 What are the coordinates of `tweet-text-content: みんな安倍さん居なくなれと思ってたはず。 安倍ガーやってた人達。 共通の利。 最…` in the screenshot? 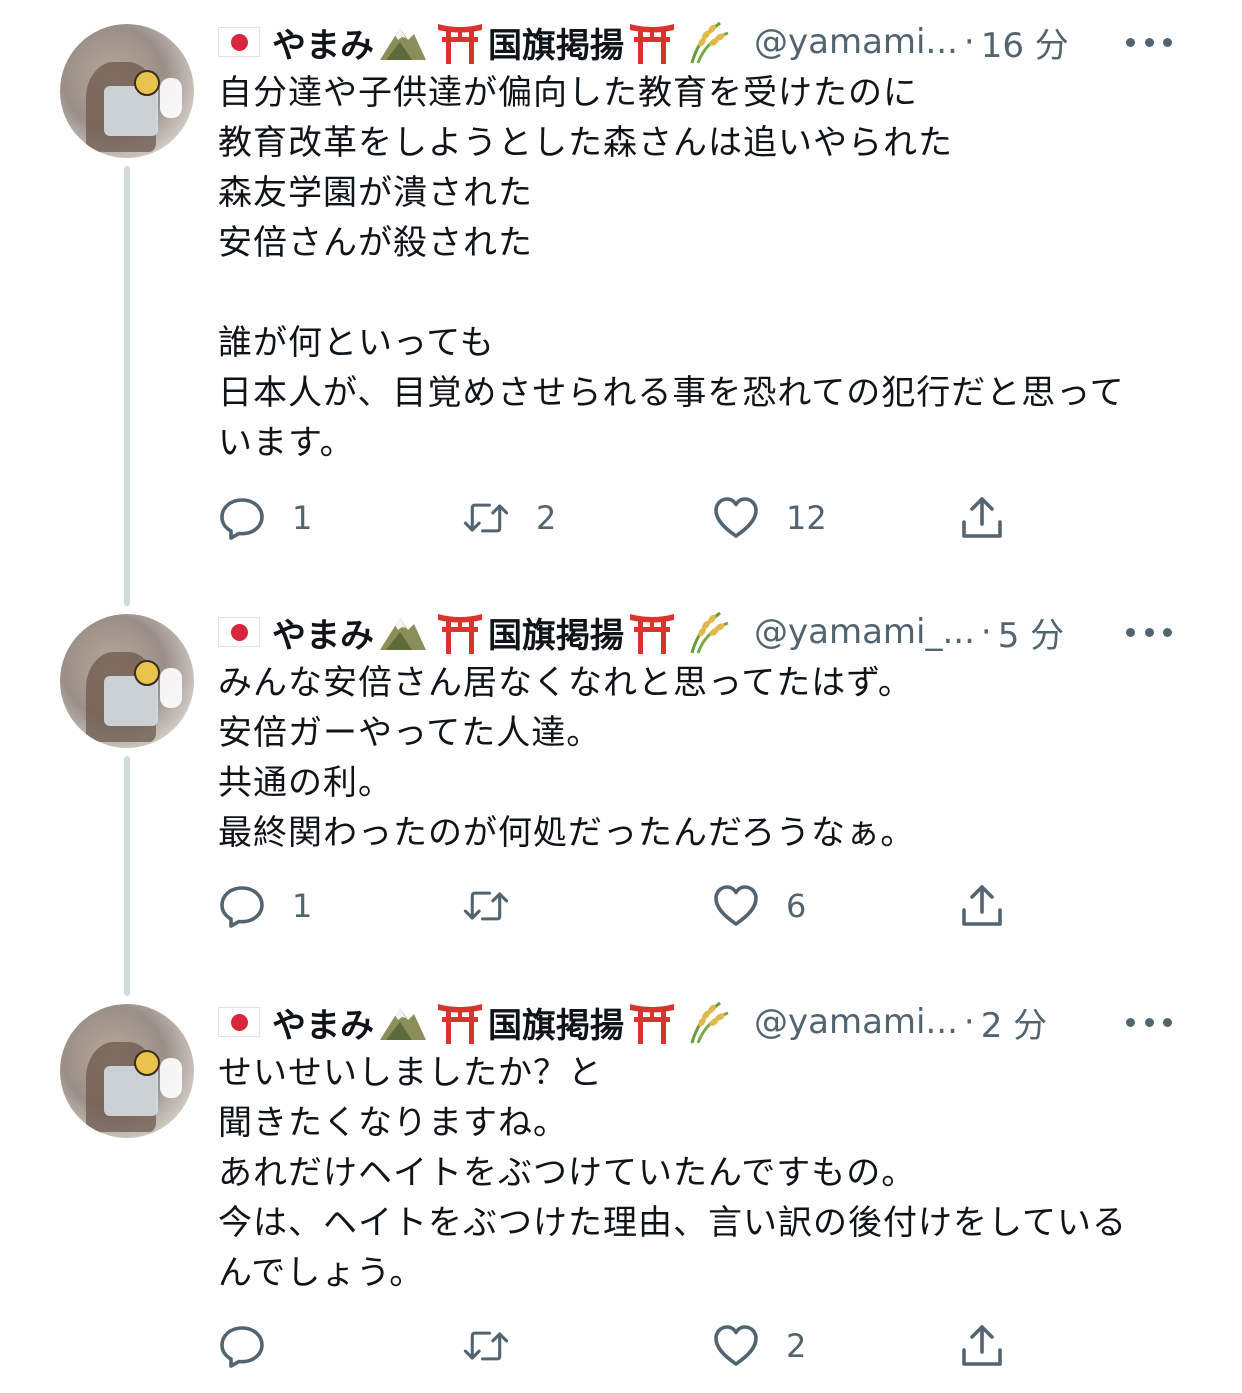 It's located at (567, 758).